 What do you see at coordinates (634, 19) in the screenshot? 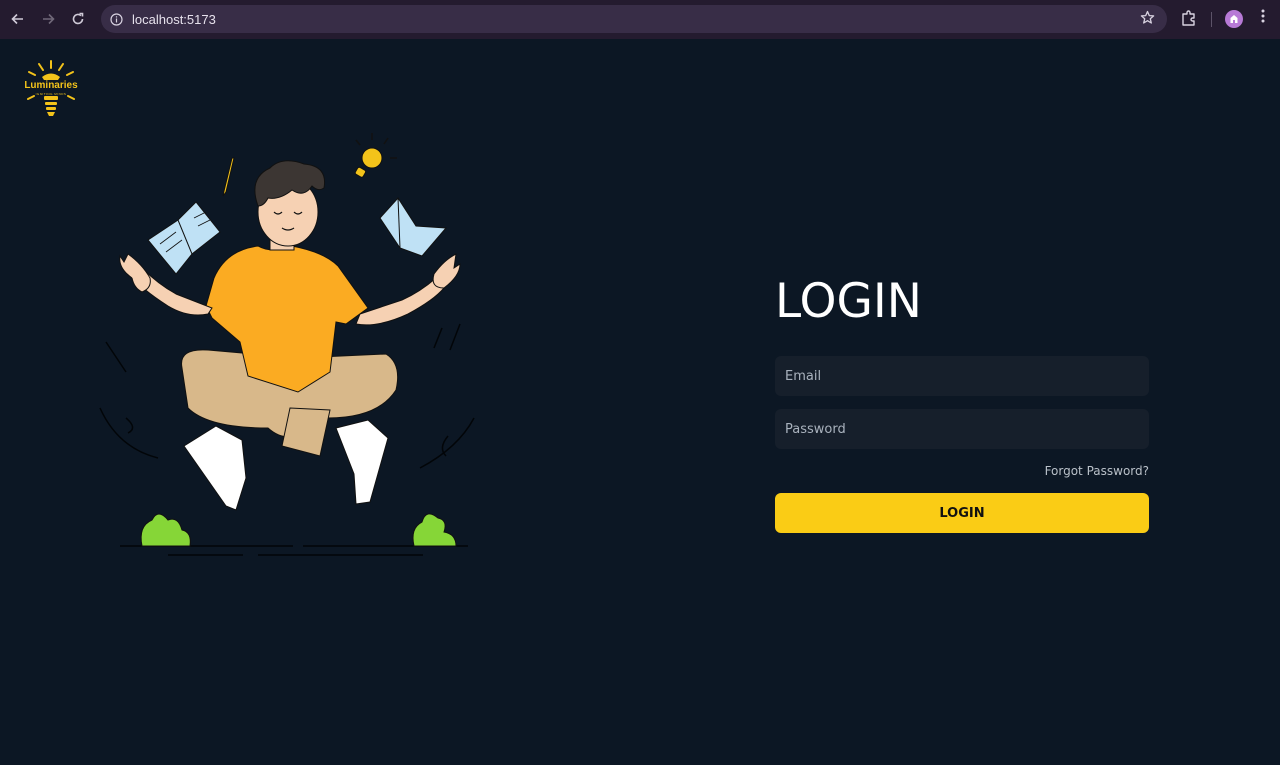
I see `address-bar: localhost:5173` at bounding box center [634, 19].